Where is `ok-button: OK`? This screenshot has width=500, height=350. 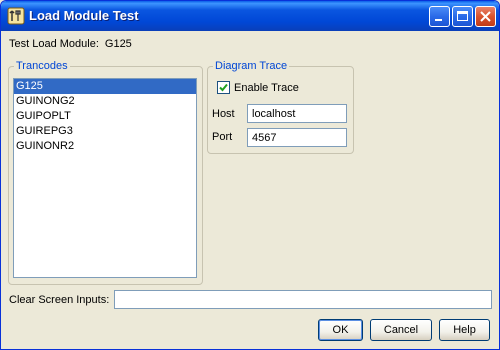
ok-button: OK is located at coordinates (340, 330).